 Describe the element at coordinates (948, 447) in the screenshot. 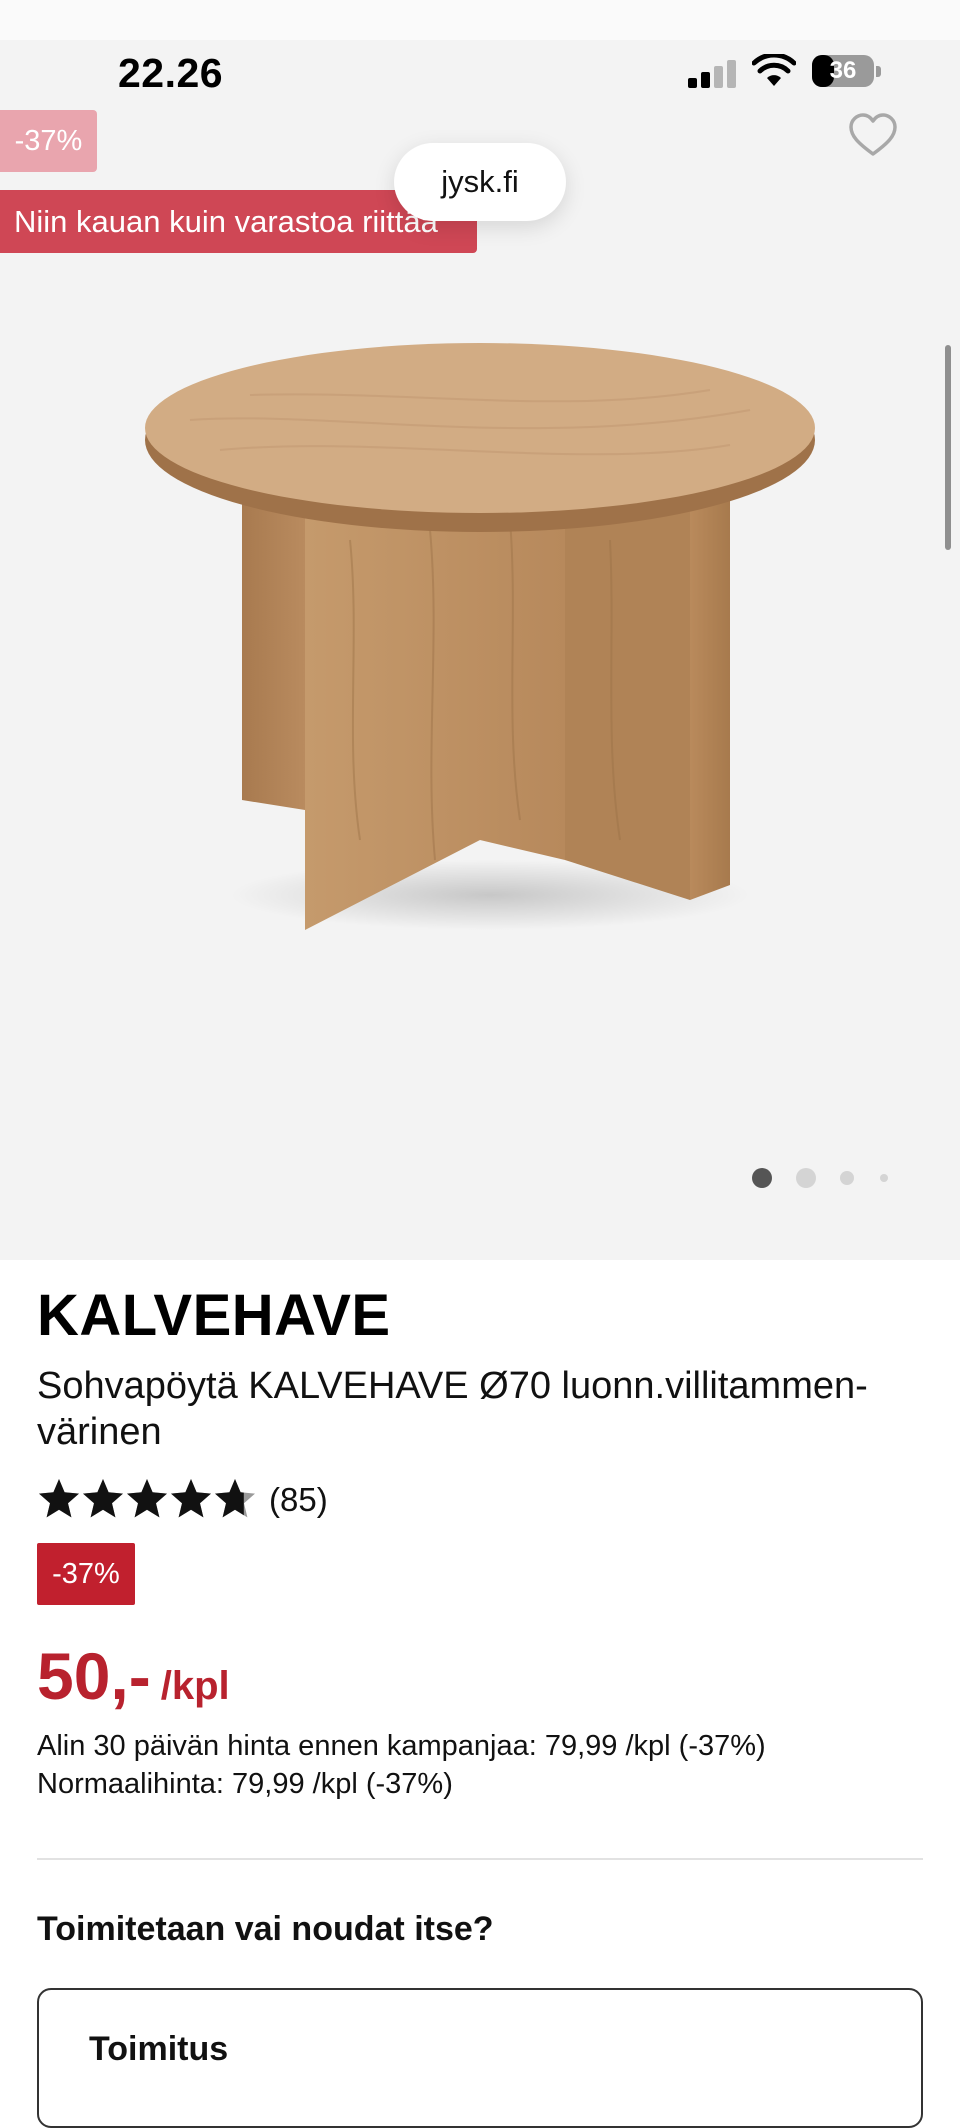

I see `scrollbar` at that location.